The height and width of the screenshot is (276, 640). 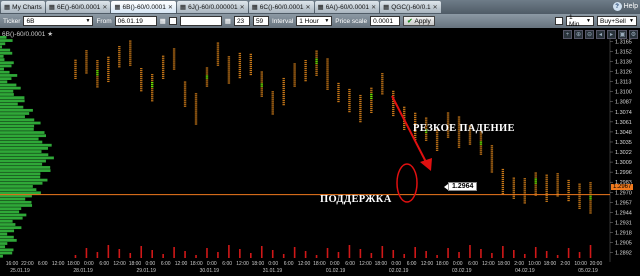 What do you see at coordinates (578, 34) in the screenshot?
I see `zoom-in-icon: ⊕` at bounding box center [578, 34].